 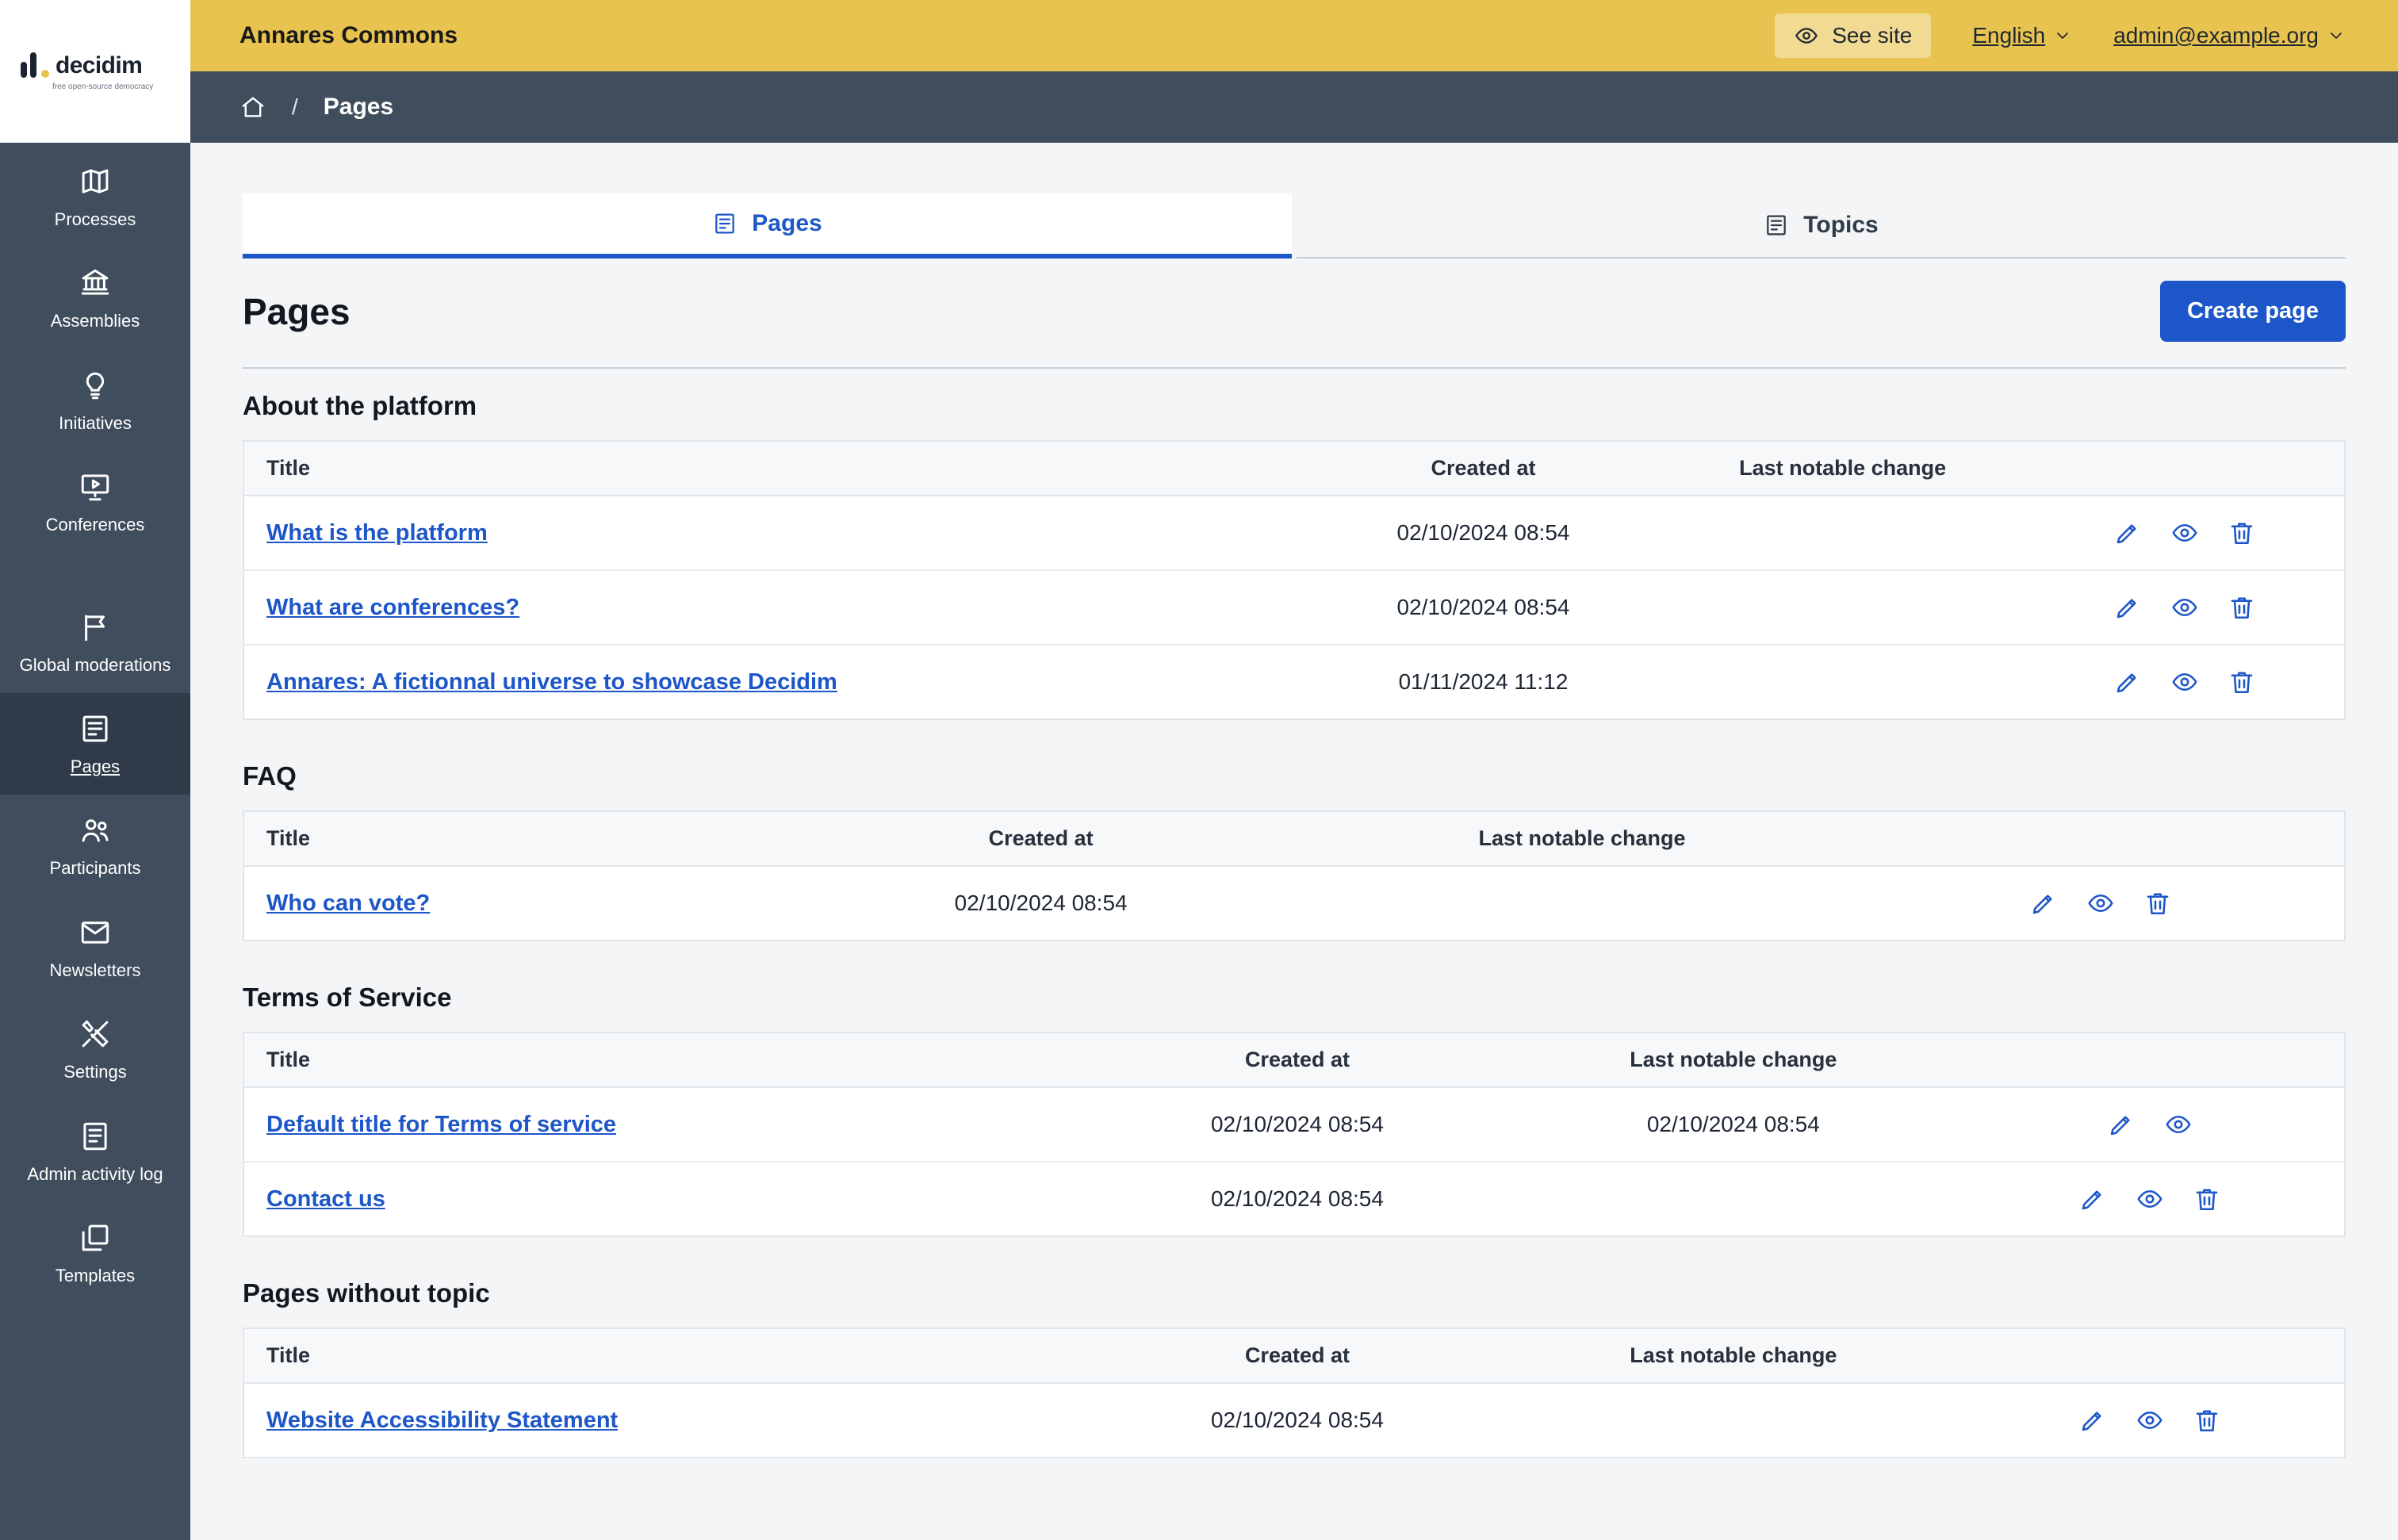 What do you see at coordinates (96, 487) in the screenshot?
I see `presentation-icon` at bounding box center [96, 487].